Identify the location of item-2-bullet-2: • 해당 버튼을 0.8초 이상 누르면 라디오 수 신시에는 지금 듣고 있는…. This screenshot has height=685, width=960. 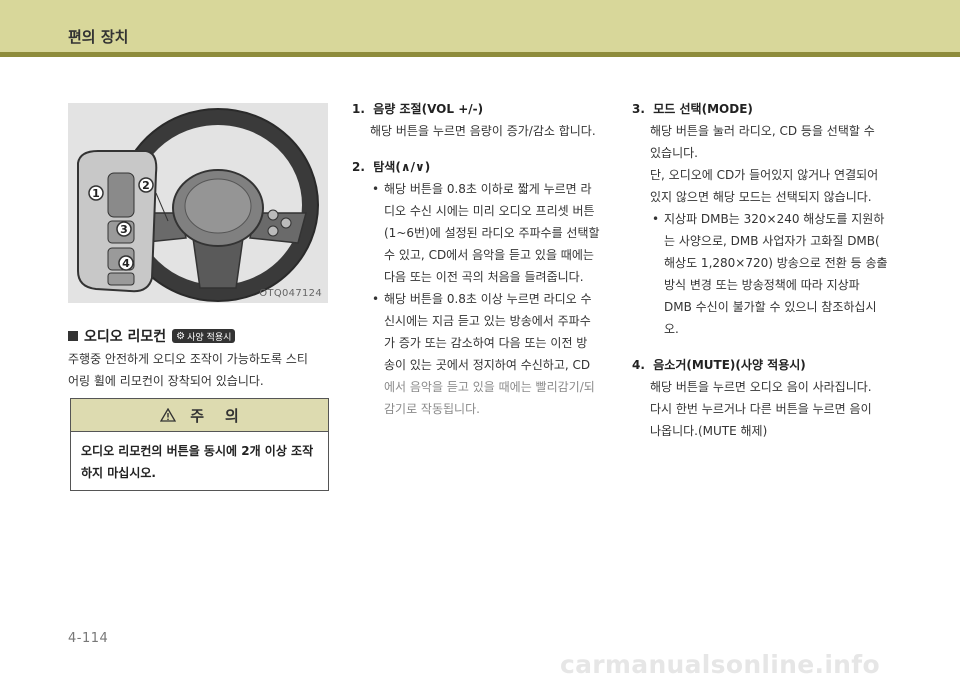
(478, 354).